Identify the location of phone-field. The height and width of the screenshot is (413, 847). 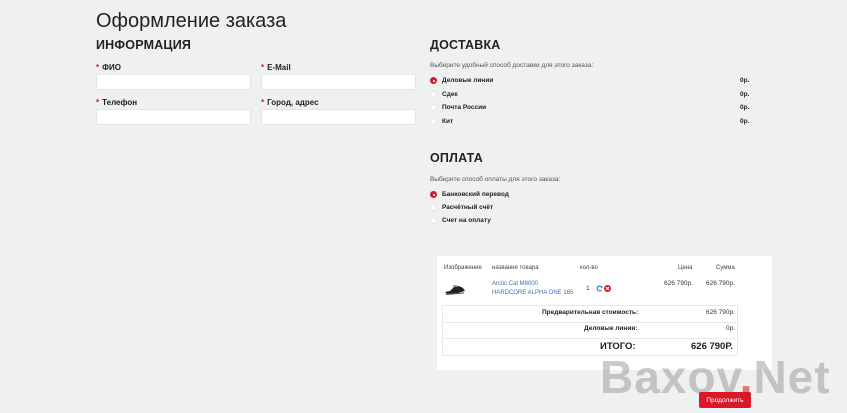
(173, 117).